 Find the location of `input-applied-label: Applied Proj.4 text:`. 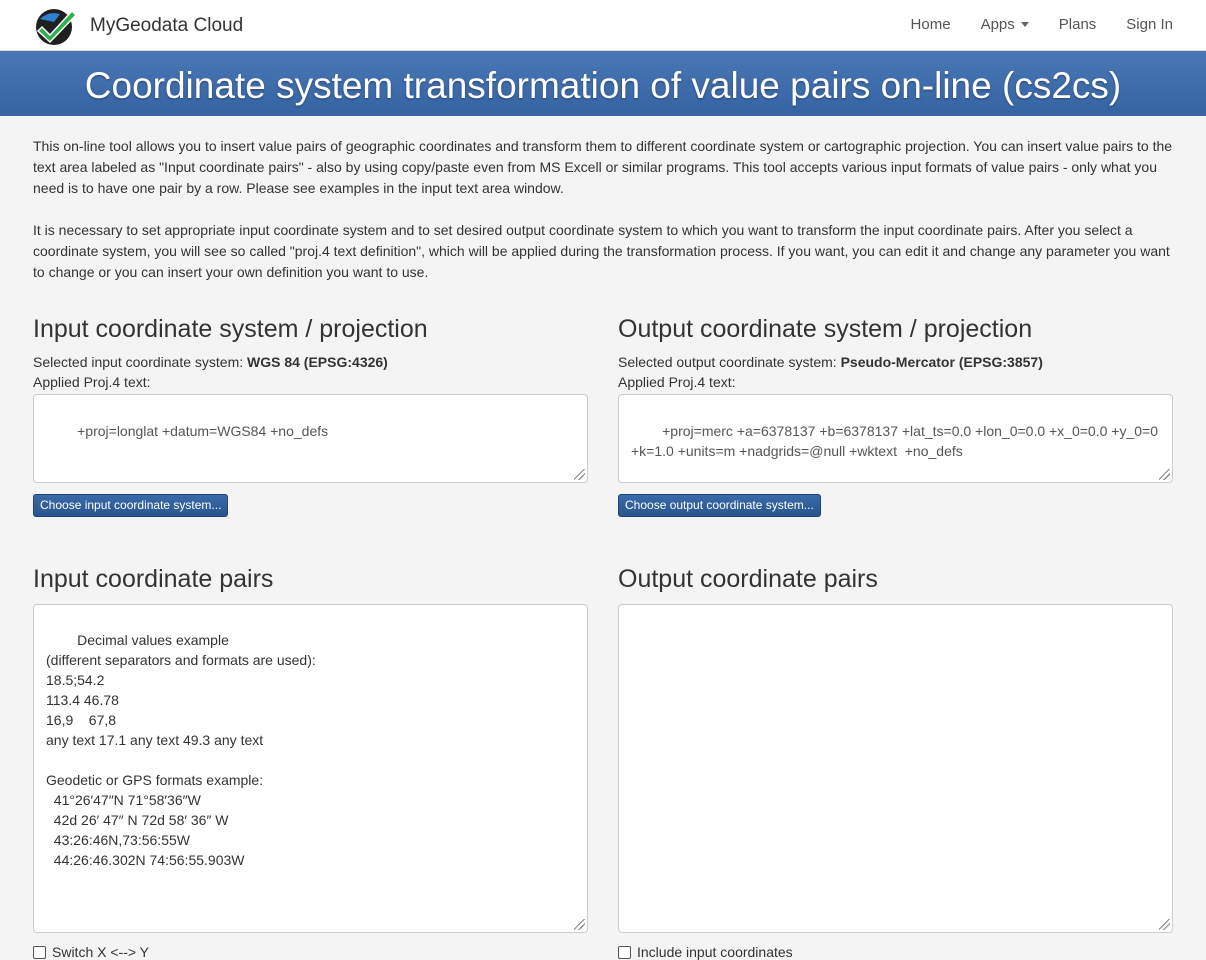

input-applied-label: Applied Proj.4 text: is located at coordinates (92, 382).